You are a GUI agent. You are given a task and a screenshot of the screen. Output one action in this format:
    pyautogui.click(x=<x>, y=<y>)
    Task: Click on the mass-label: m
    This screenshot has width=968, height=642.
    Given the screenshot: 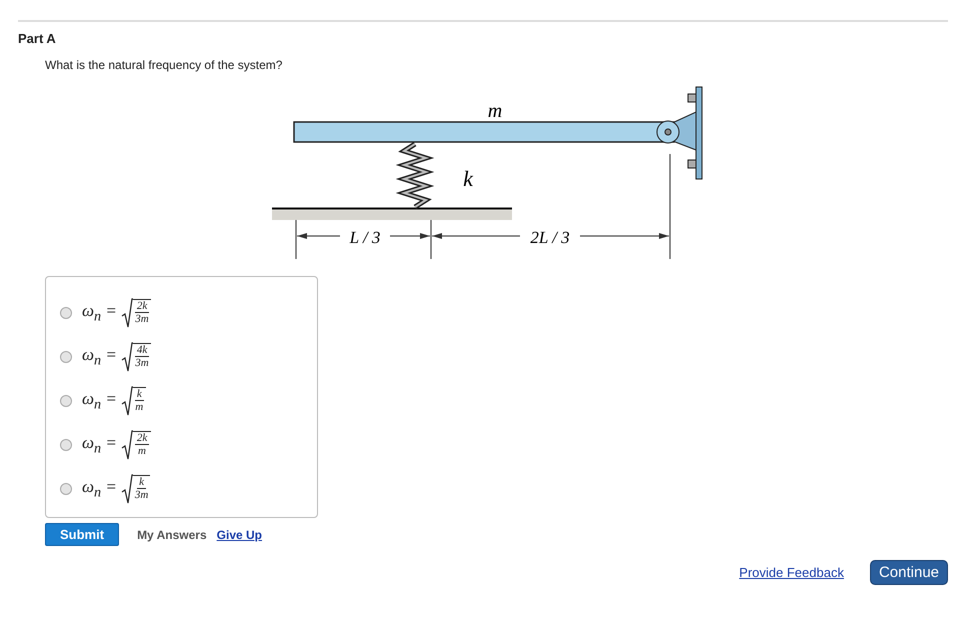 What is the action you would take?
    pyautogui.click(x=495, y=111)
    